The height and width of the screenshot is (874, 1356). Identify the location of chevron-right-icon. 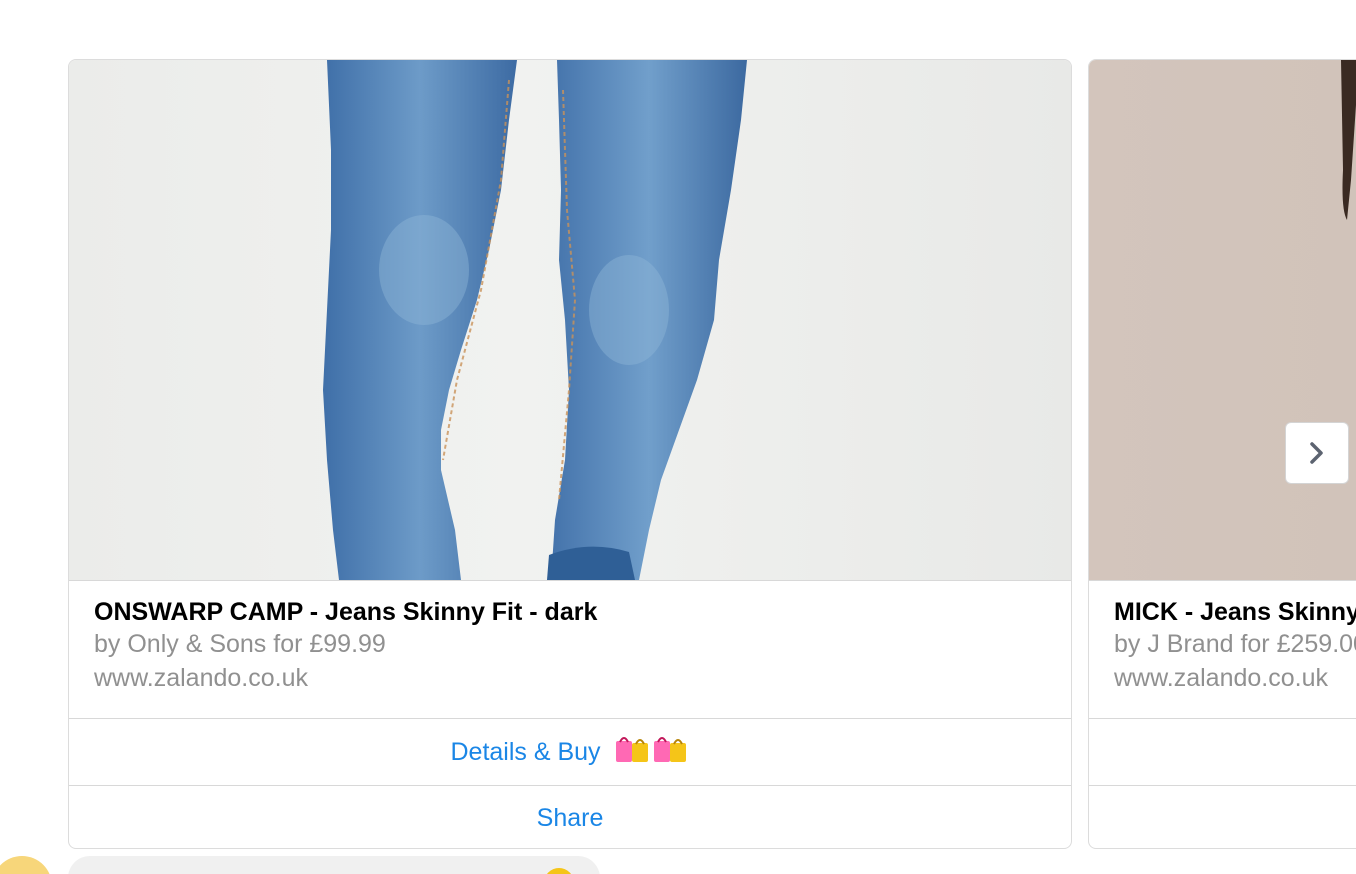
(1316, 453).